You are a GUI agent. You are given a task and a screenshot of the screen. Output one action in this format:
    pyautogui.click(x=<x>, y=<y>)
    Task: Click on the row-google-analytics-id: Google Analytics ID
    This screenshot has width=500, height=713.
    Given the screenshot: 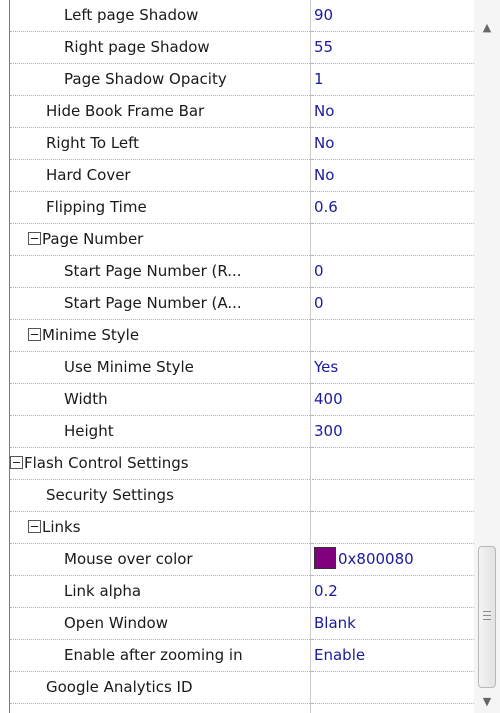 What is the action you would take?
    pyautogui.click(x=243, y=688)
    